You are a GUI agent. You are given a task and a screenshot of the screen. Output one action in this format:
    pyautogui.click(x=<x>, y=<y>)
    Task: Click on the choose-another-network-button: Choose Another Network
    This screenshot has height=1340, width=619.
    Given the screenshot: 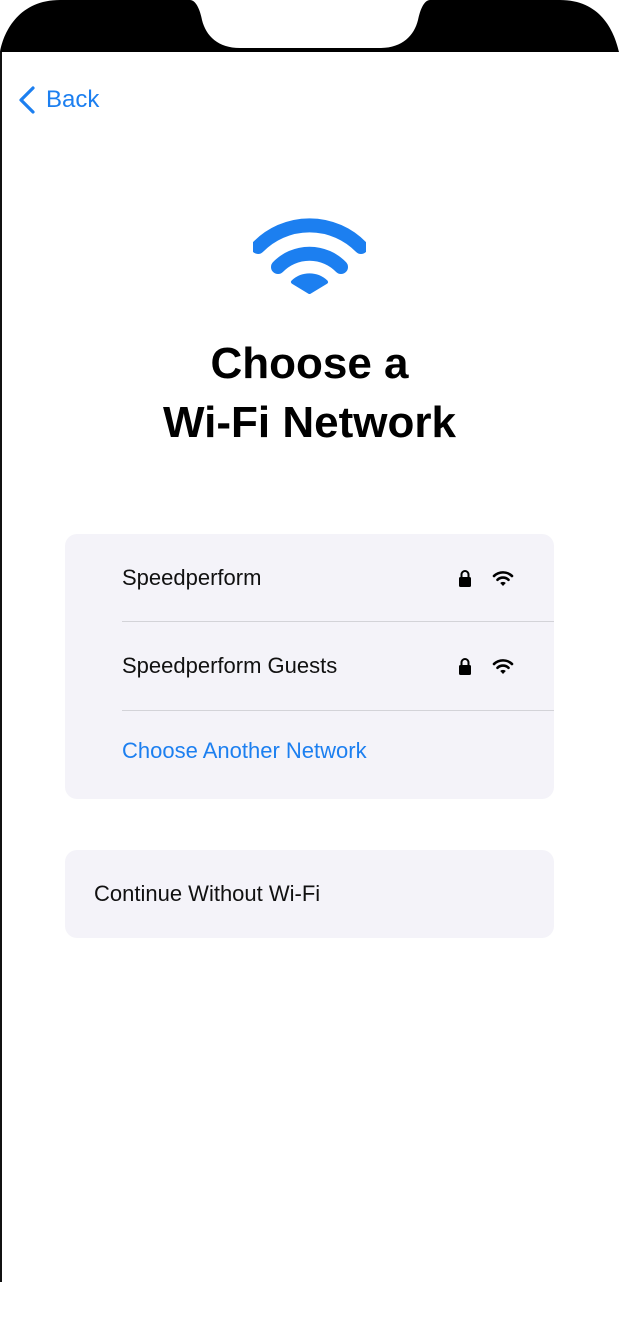 What is the action you would take?
    pyautogui.click(x=244, y=751)
    